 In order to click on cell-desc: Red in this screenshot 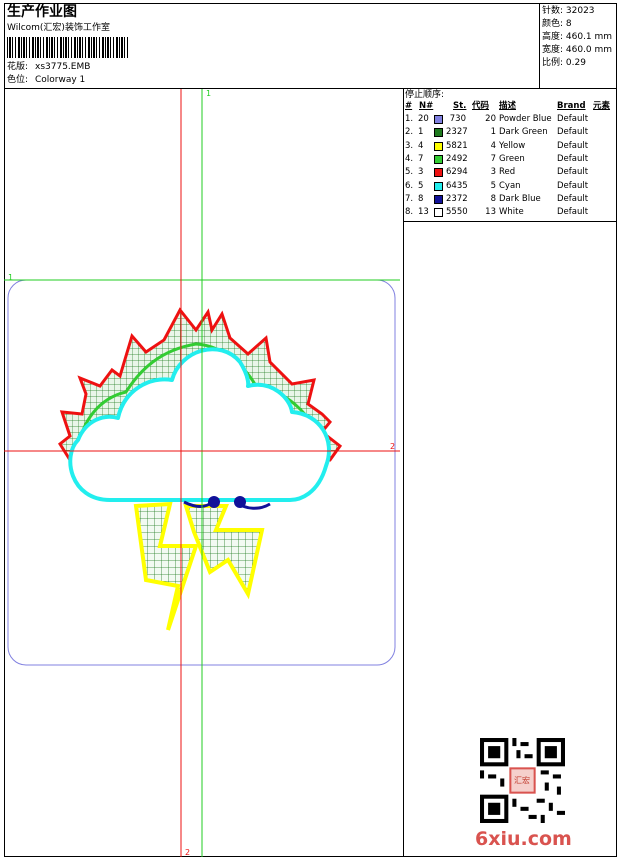, I will do `click(507, 172)`.